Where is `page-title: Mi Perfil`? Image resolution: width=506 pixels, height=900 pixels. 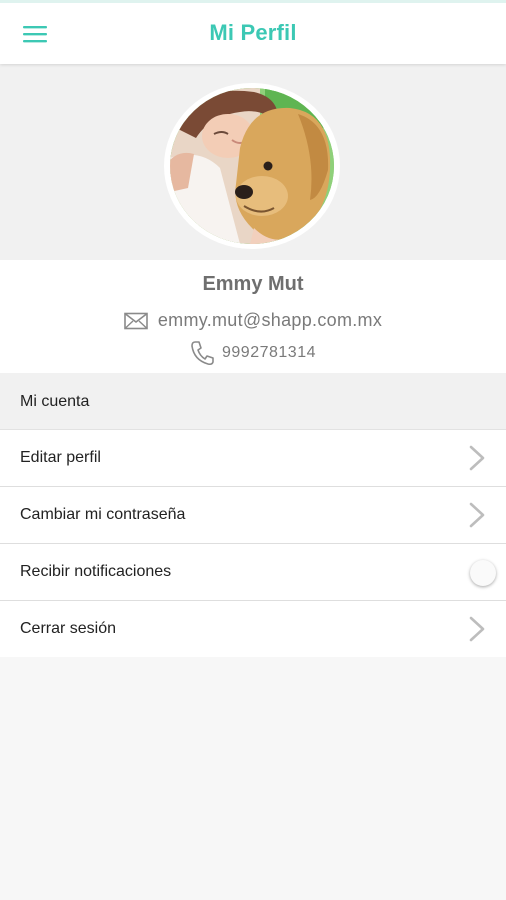
page-title: Mi Perfil is located at coordinates (253, 32).